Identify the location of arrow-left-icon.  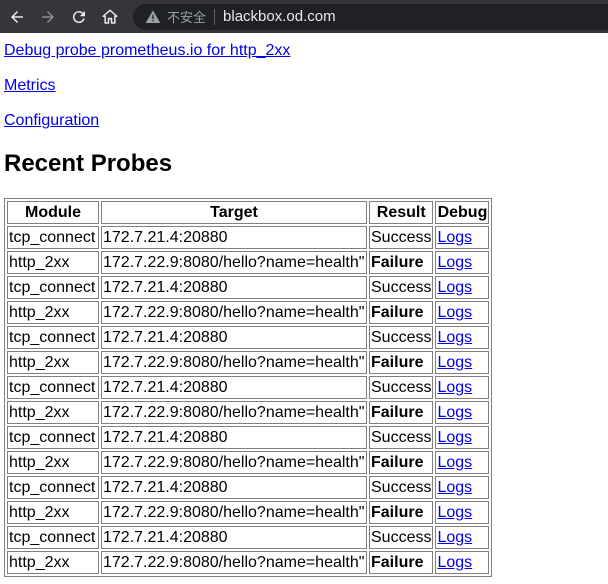
(17, 16).